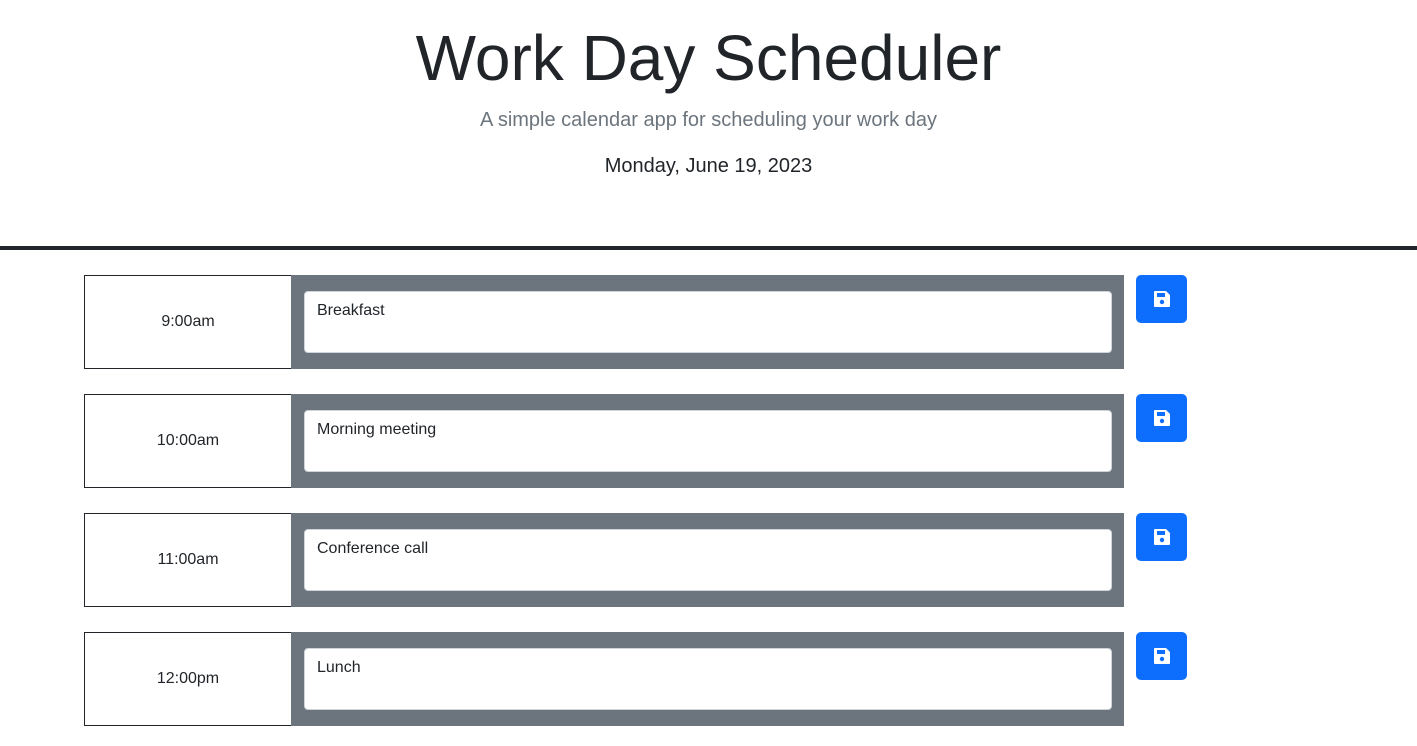  What do you see at coordinates (188, 679) in the screenshot?
I see `hour-label: 12:00pm` at bounding box center [188, 679].